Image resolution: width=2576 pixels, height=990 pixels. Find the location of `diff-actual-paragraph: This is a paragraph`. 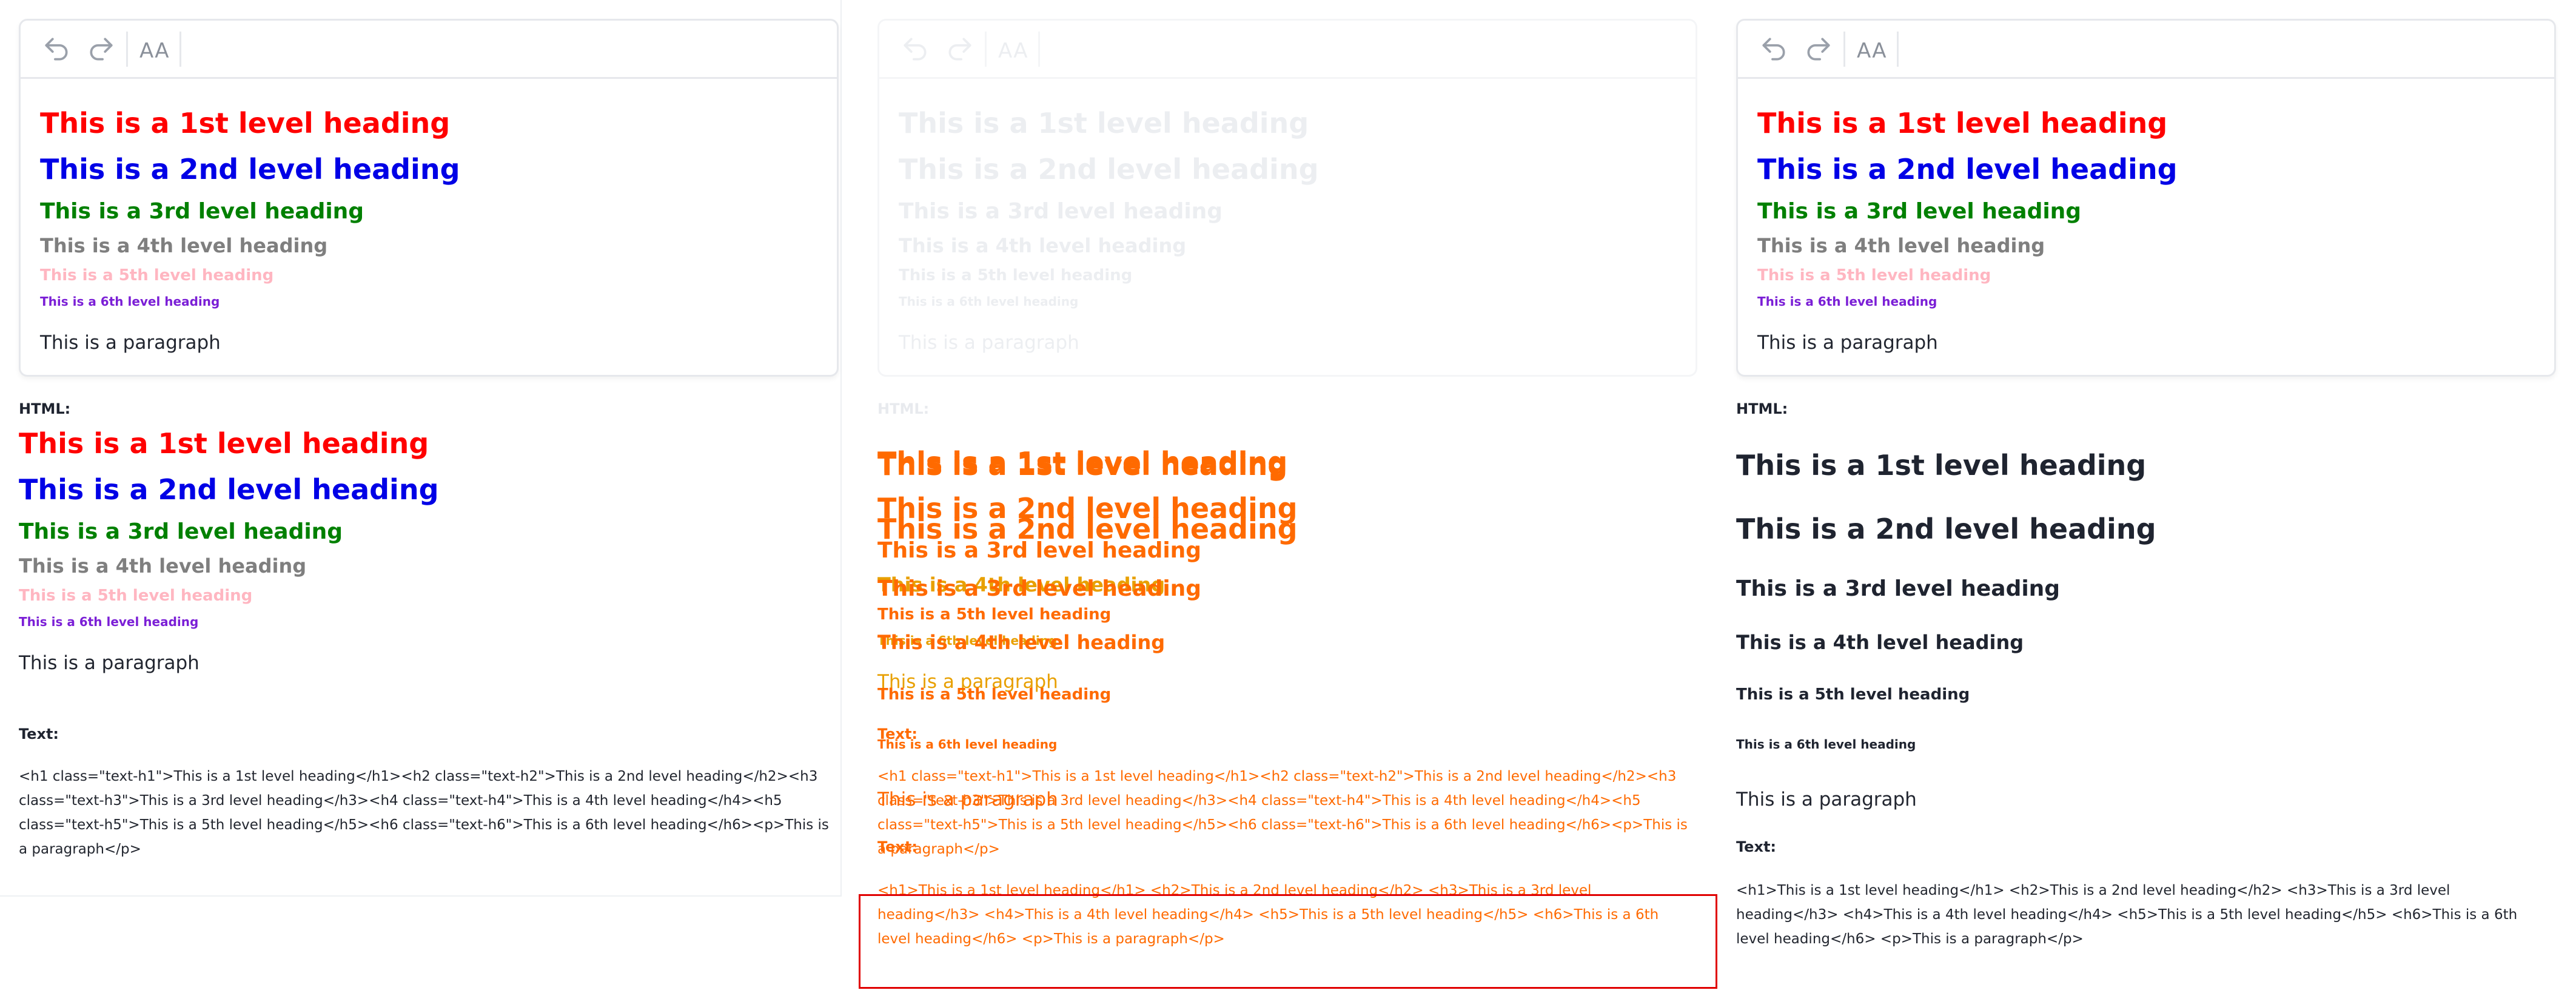

diff-actual-paragraph: This is a paragraph is located at coordinates (968, 799).